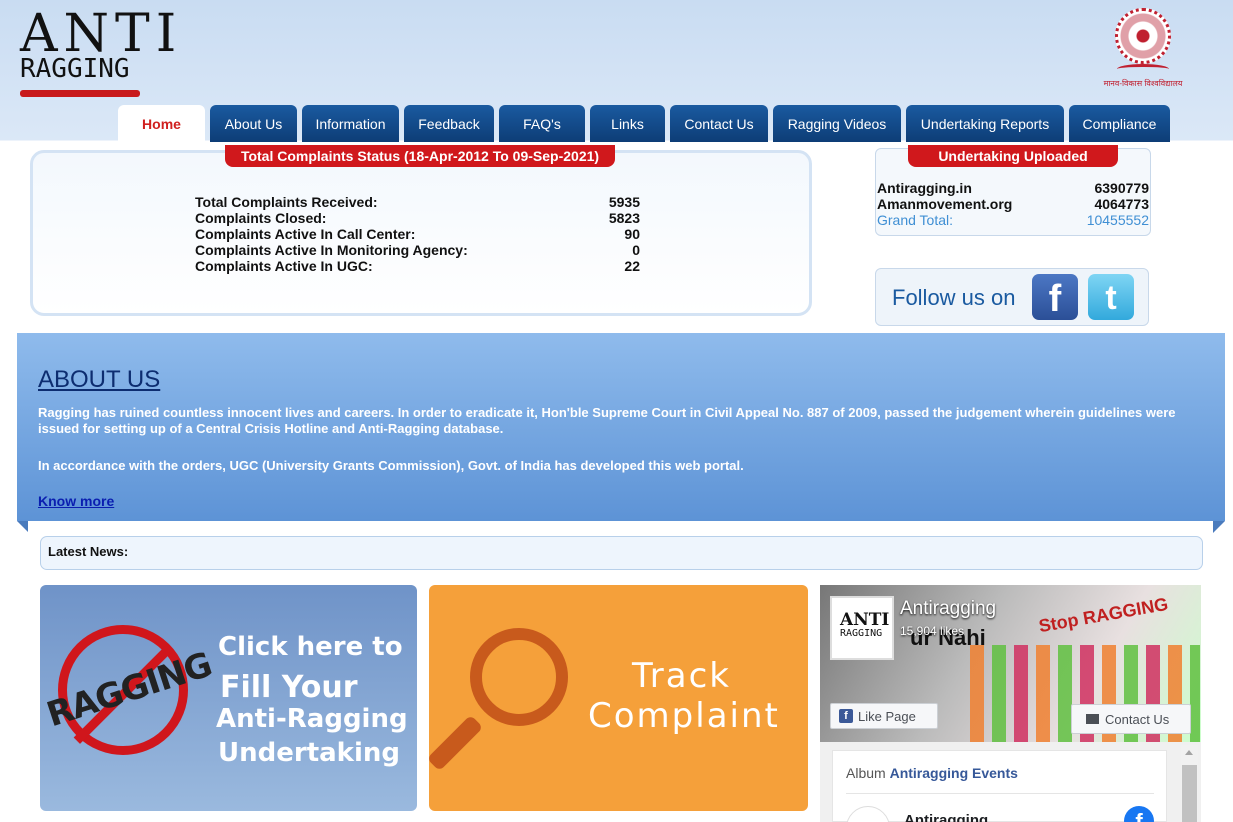 The width and height of the screenshot is (1233, 822). Describe the element at coordinates (1143, 36) in the screenshot. I see `seal-wheel-icon` at that location.